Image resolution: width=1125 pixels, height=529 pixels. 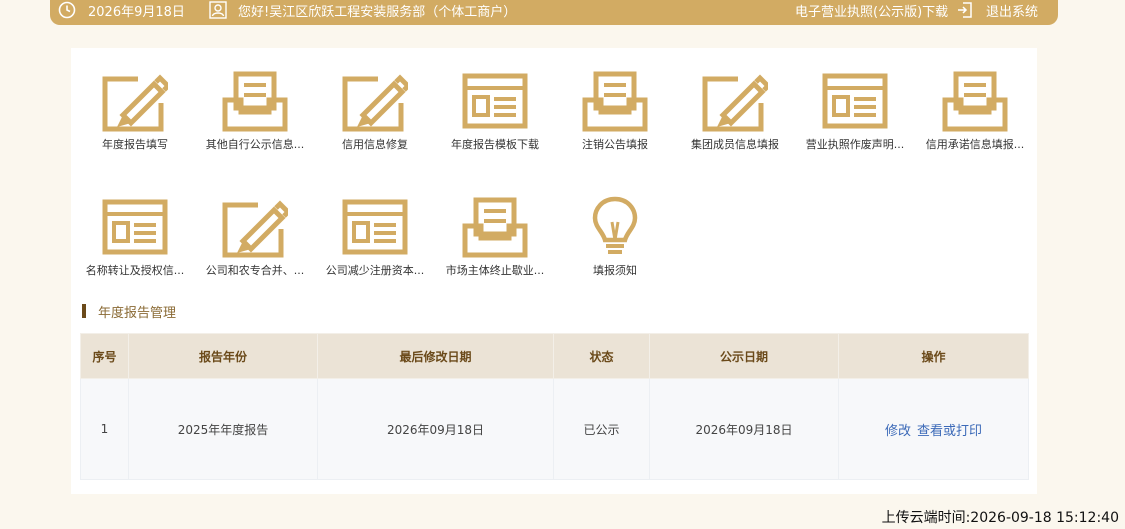 What do you see at coordinates (1000, 518) in the screenshot?
I see `upload-time: 上传云端时间:2026-09-18 15:12:40` at bounding box center [1000, 518].